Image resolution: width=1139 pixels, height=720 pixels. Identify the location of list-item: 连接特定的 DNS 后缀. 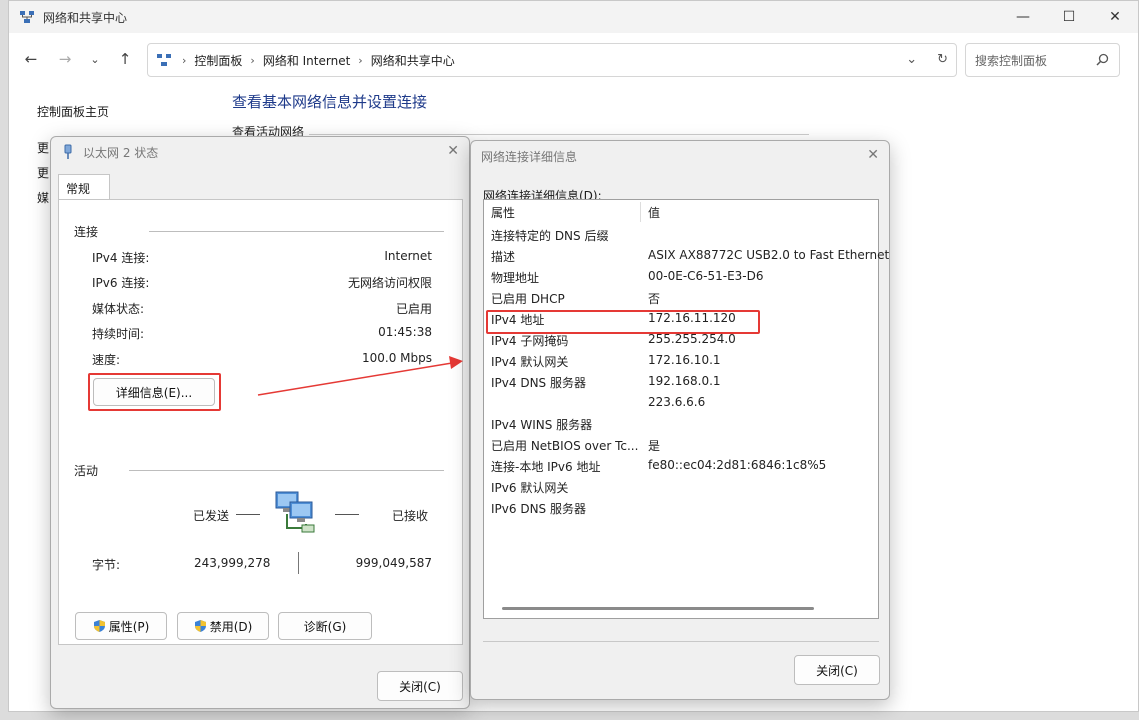
(681, 234).